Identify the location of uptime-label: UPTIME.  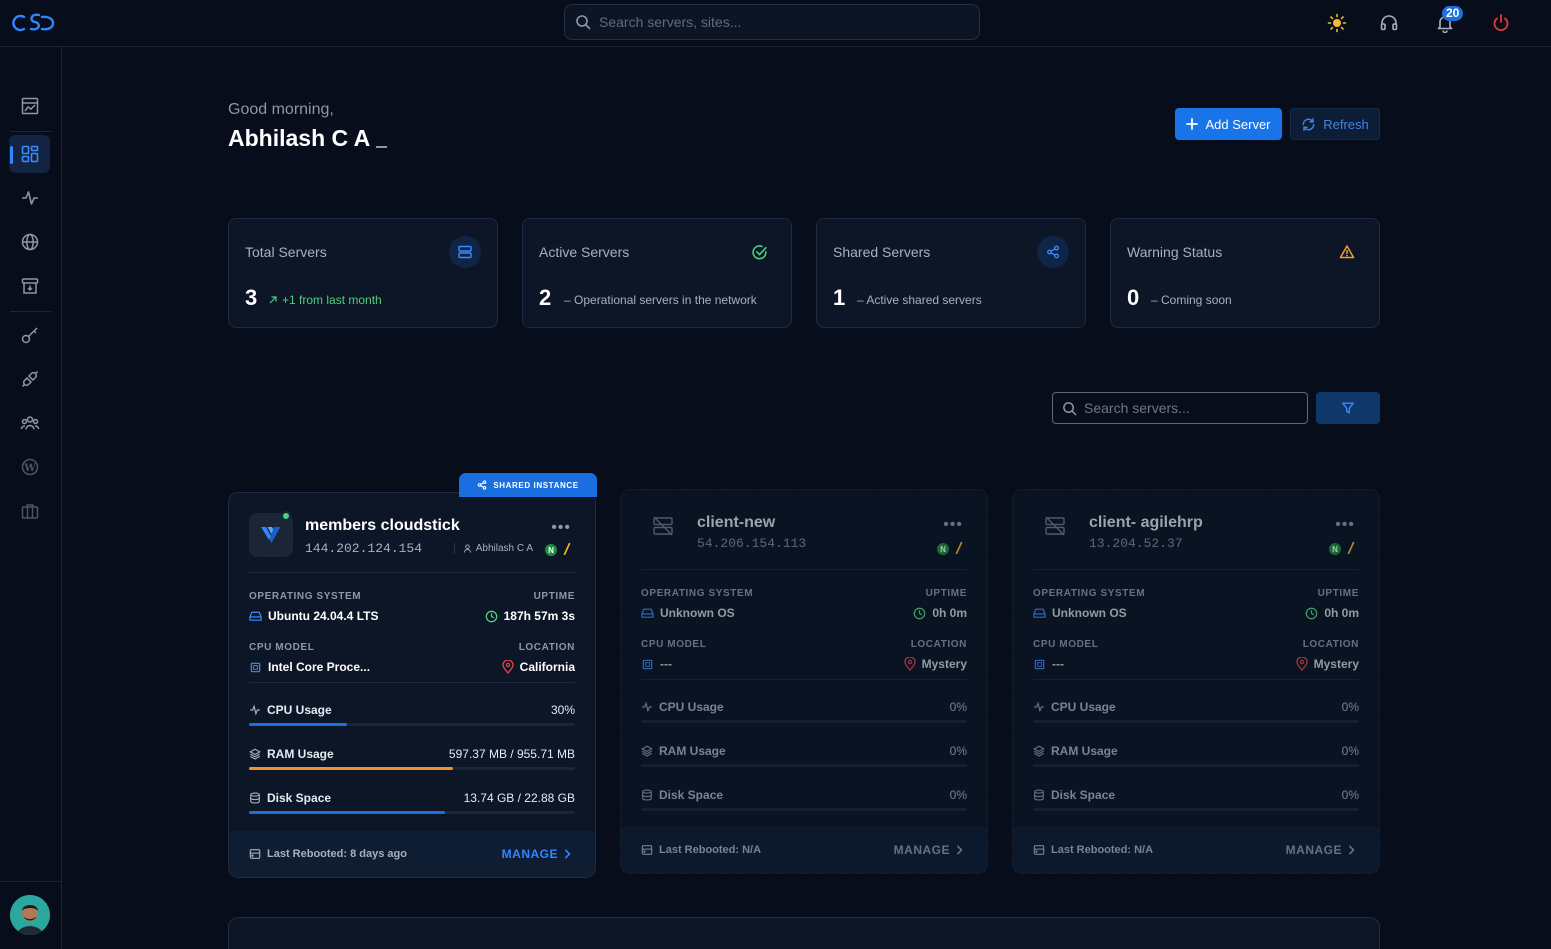
(946, 593).